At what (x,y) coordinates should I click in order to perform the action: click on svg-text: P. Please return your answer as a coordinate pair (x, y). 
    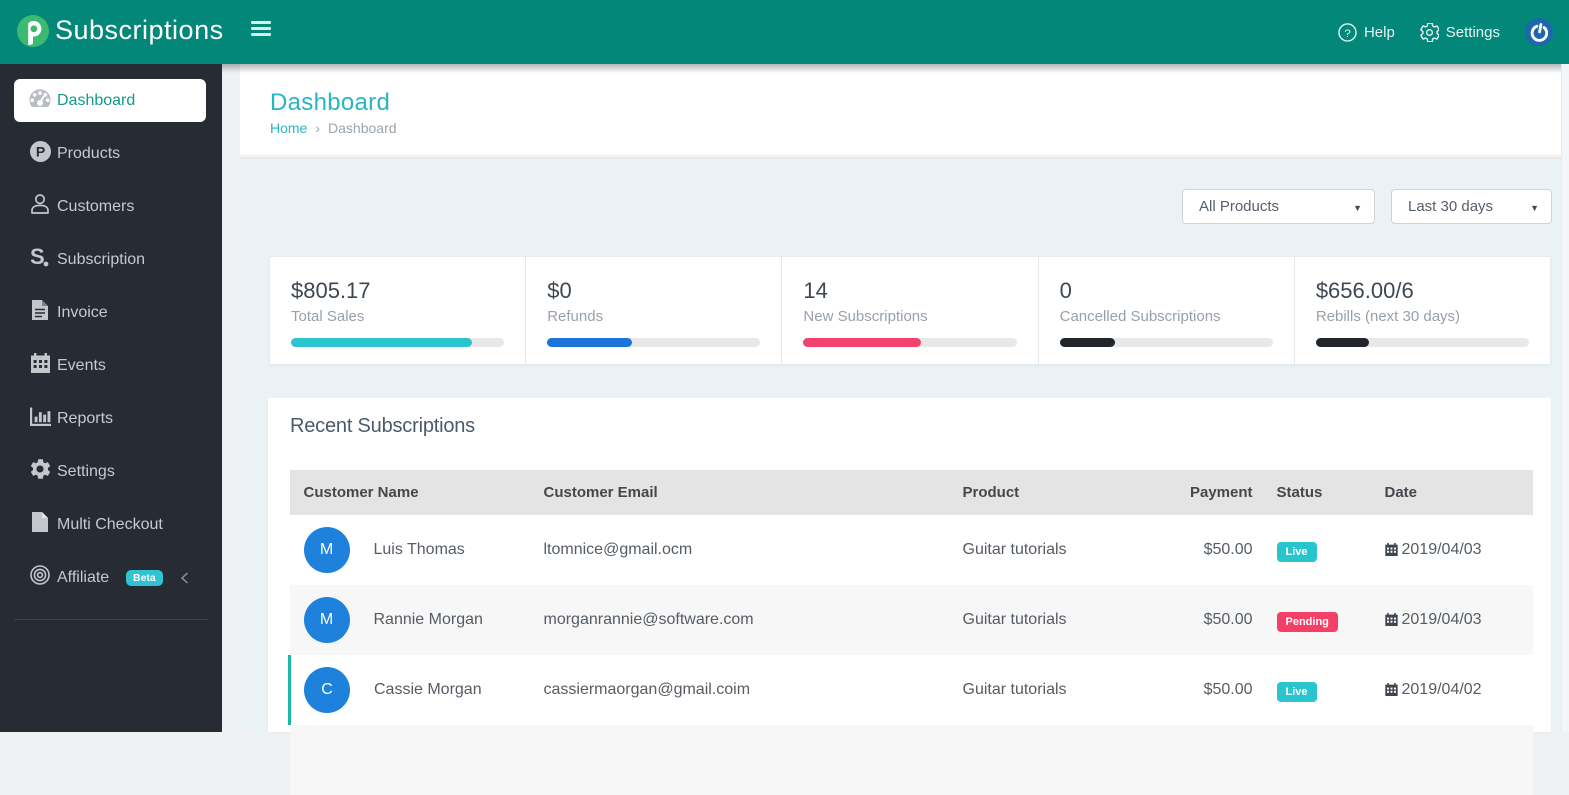
    Looking at the image, I should click on (39, 151).